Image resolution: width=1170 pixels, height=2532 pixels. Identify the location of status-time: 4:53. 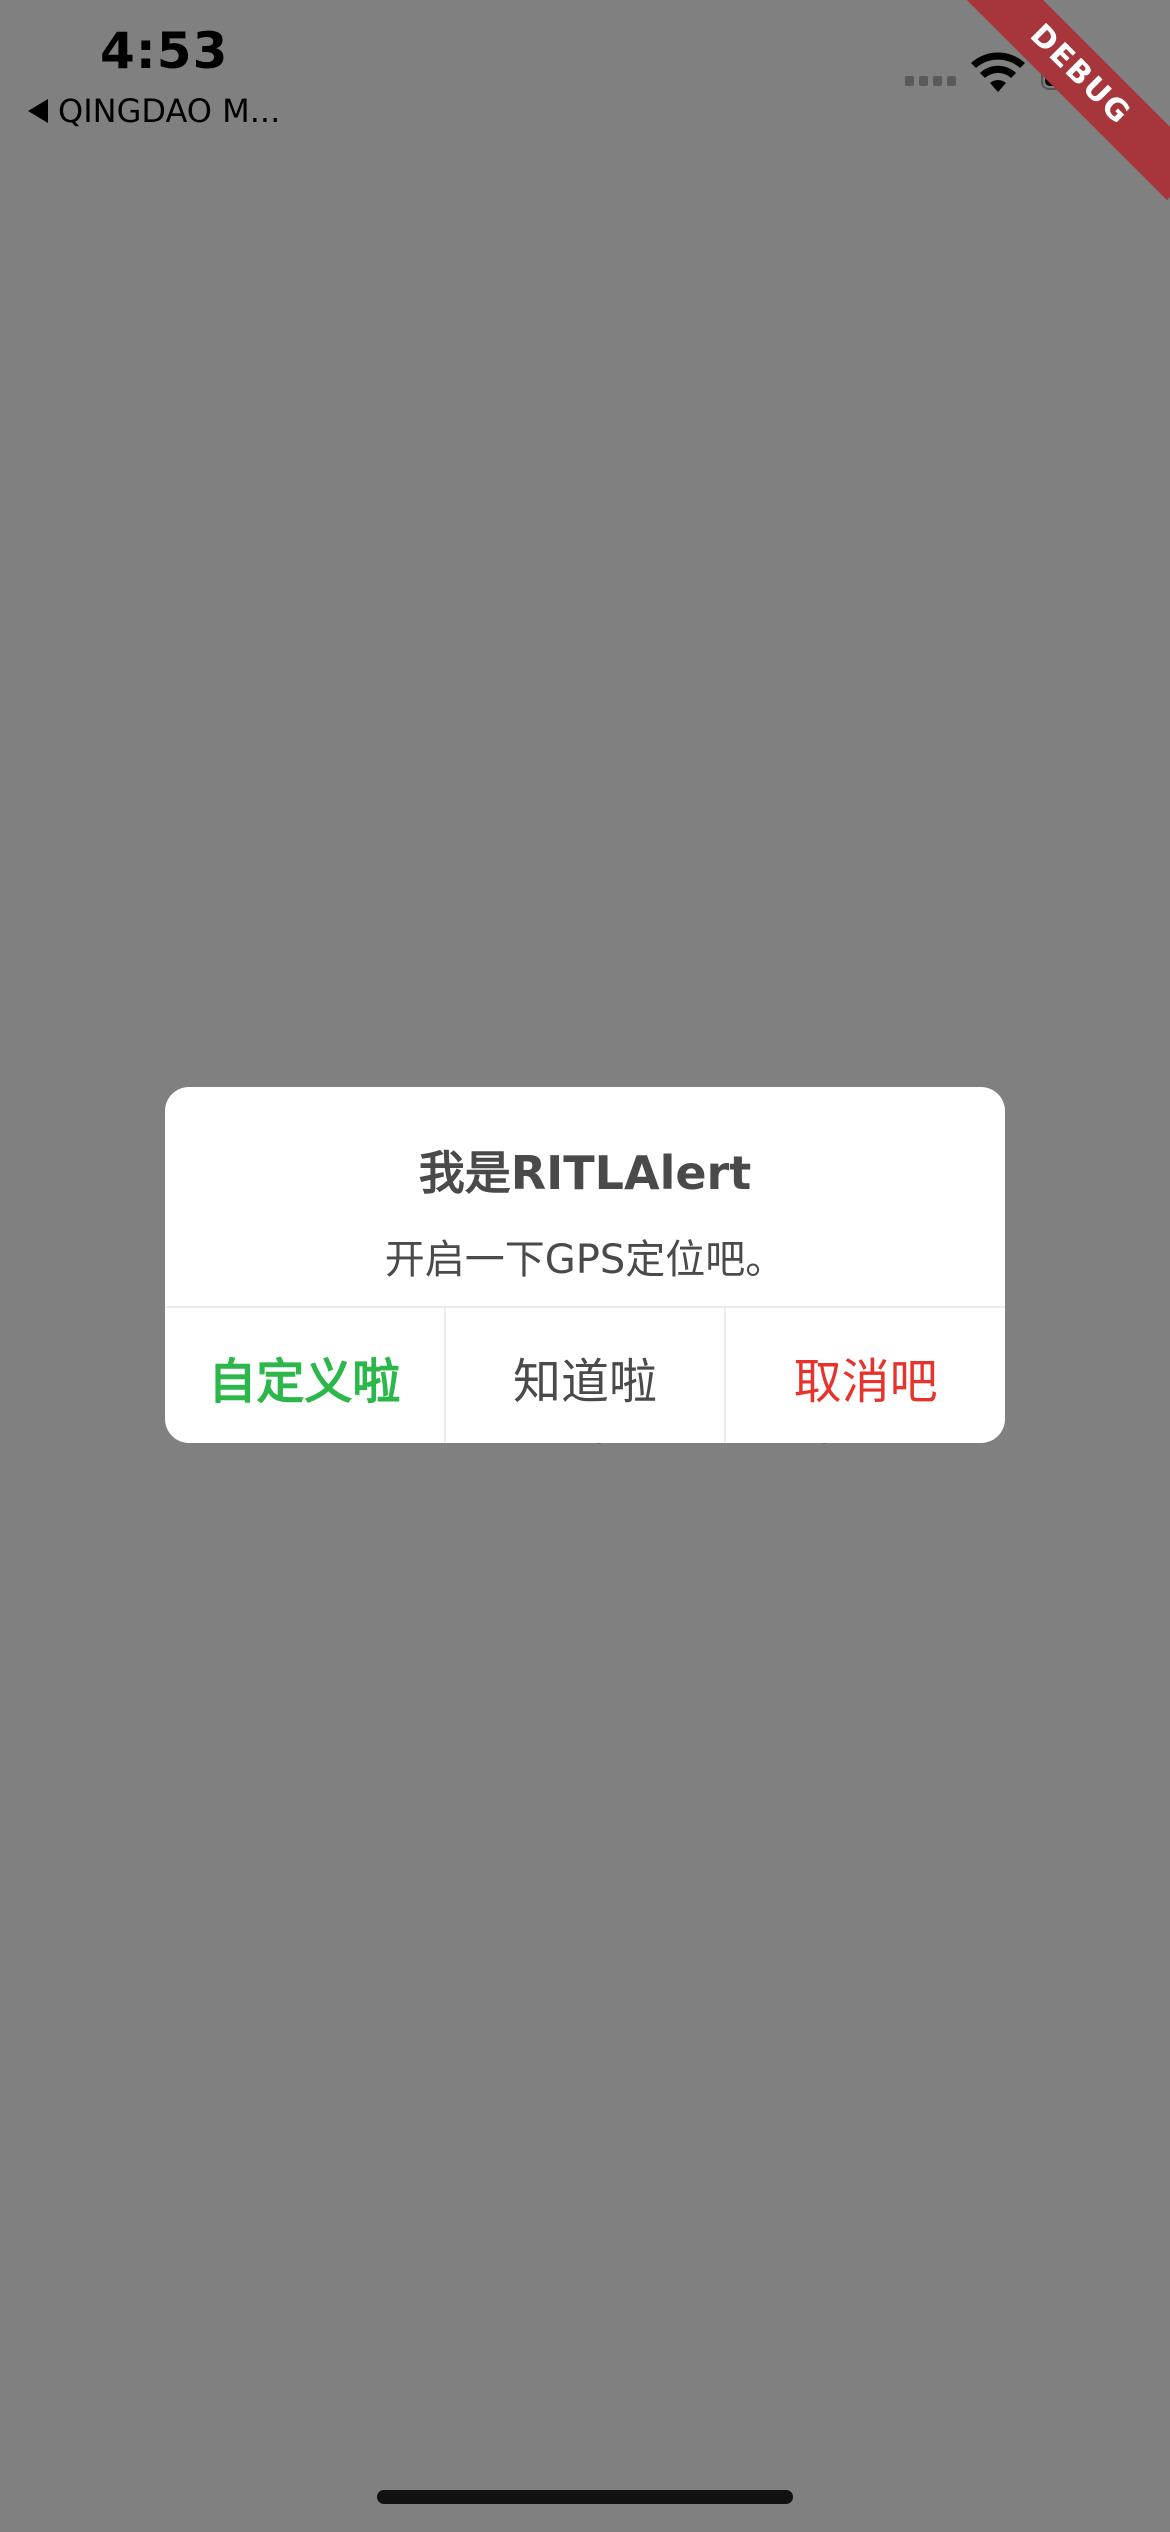
(164, 51).